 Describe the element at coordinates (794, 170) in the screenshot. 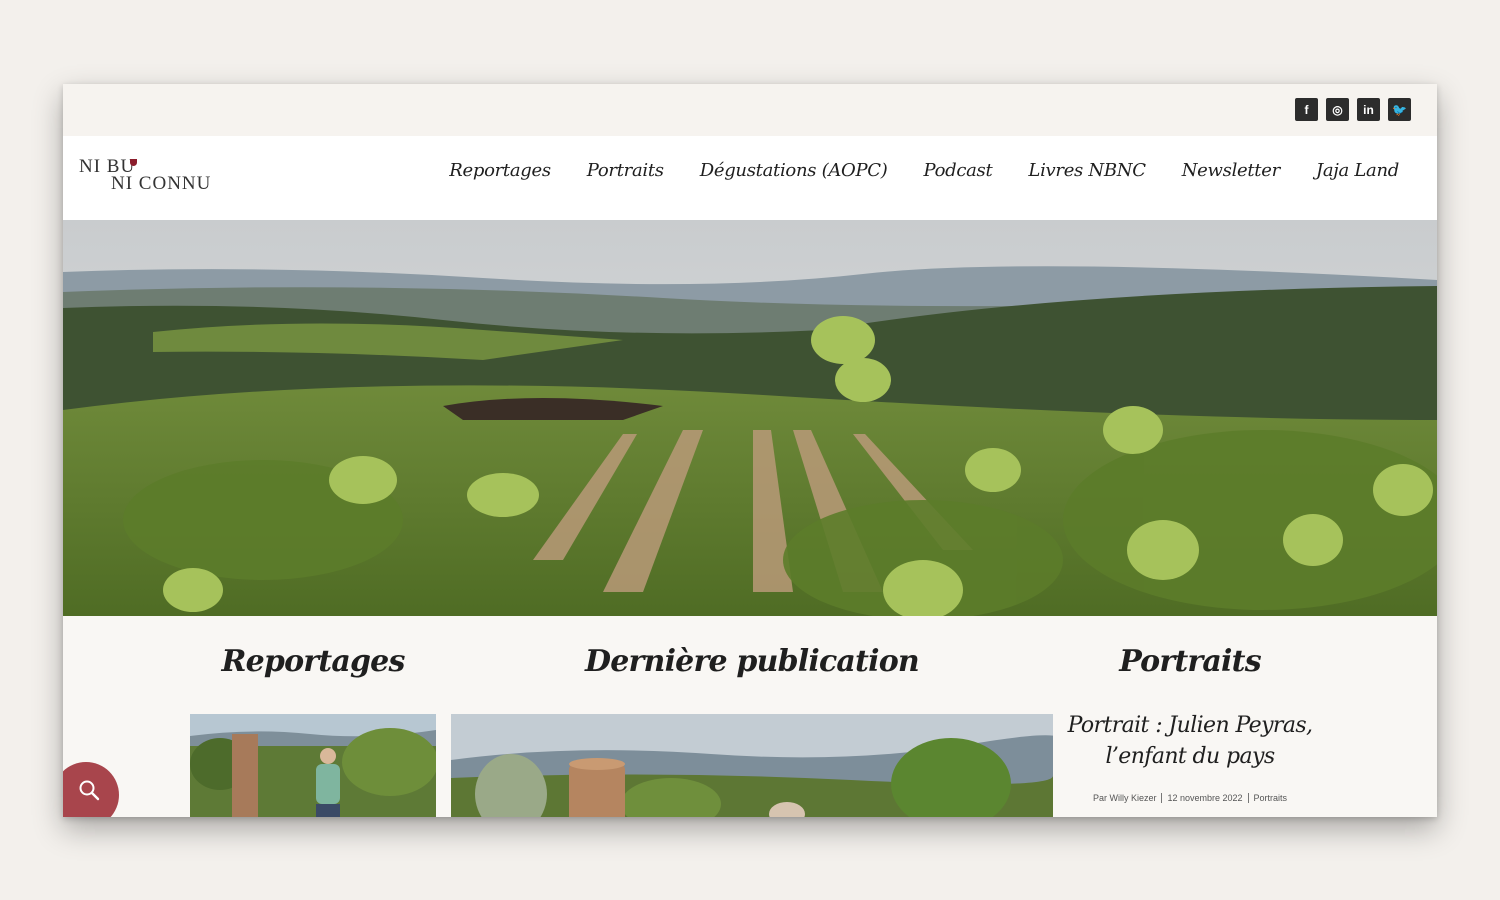

I see `nav-degustations: Dégustations (AOPC)` at that location.